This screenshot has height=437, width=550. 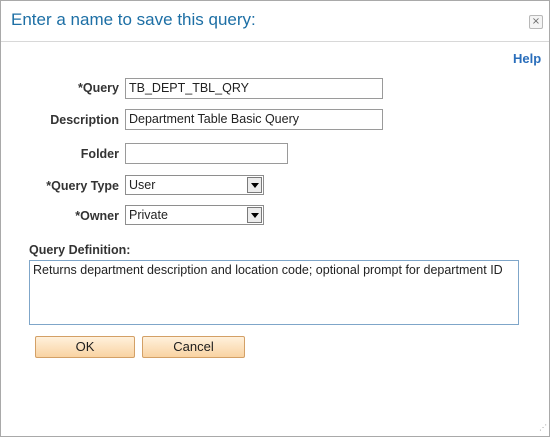 What do you see at coordinates (193, 347) in the screenshot?
I see `cancel-button: Cancel` at bounding box center [193, 347].